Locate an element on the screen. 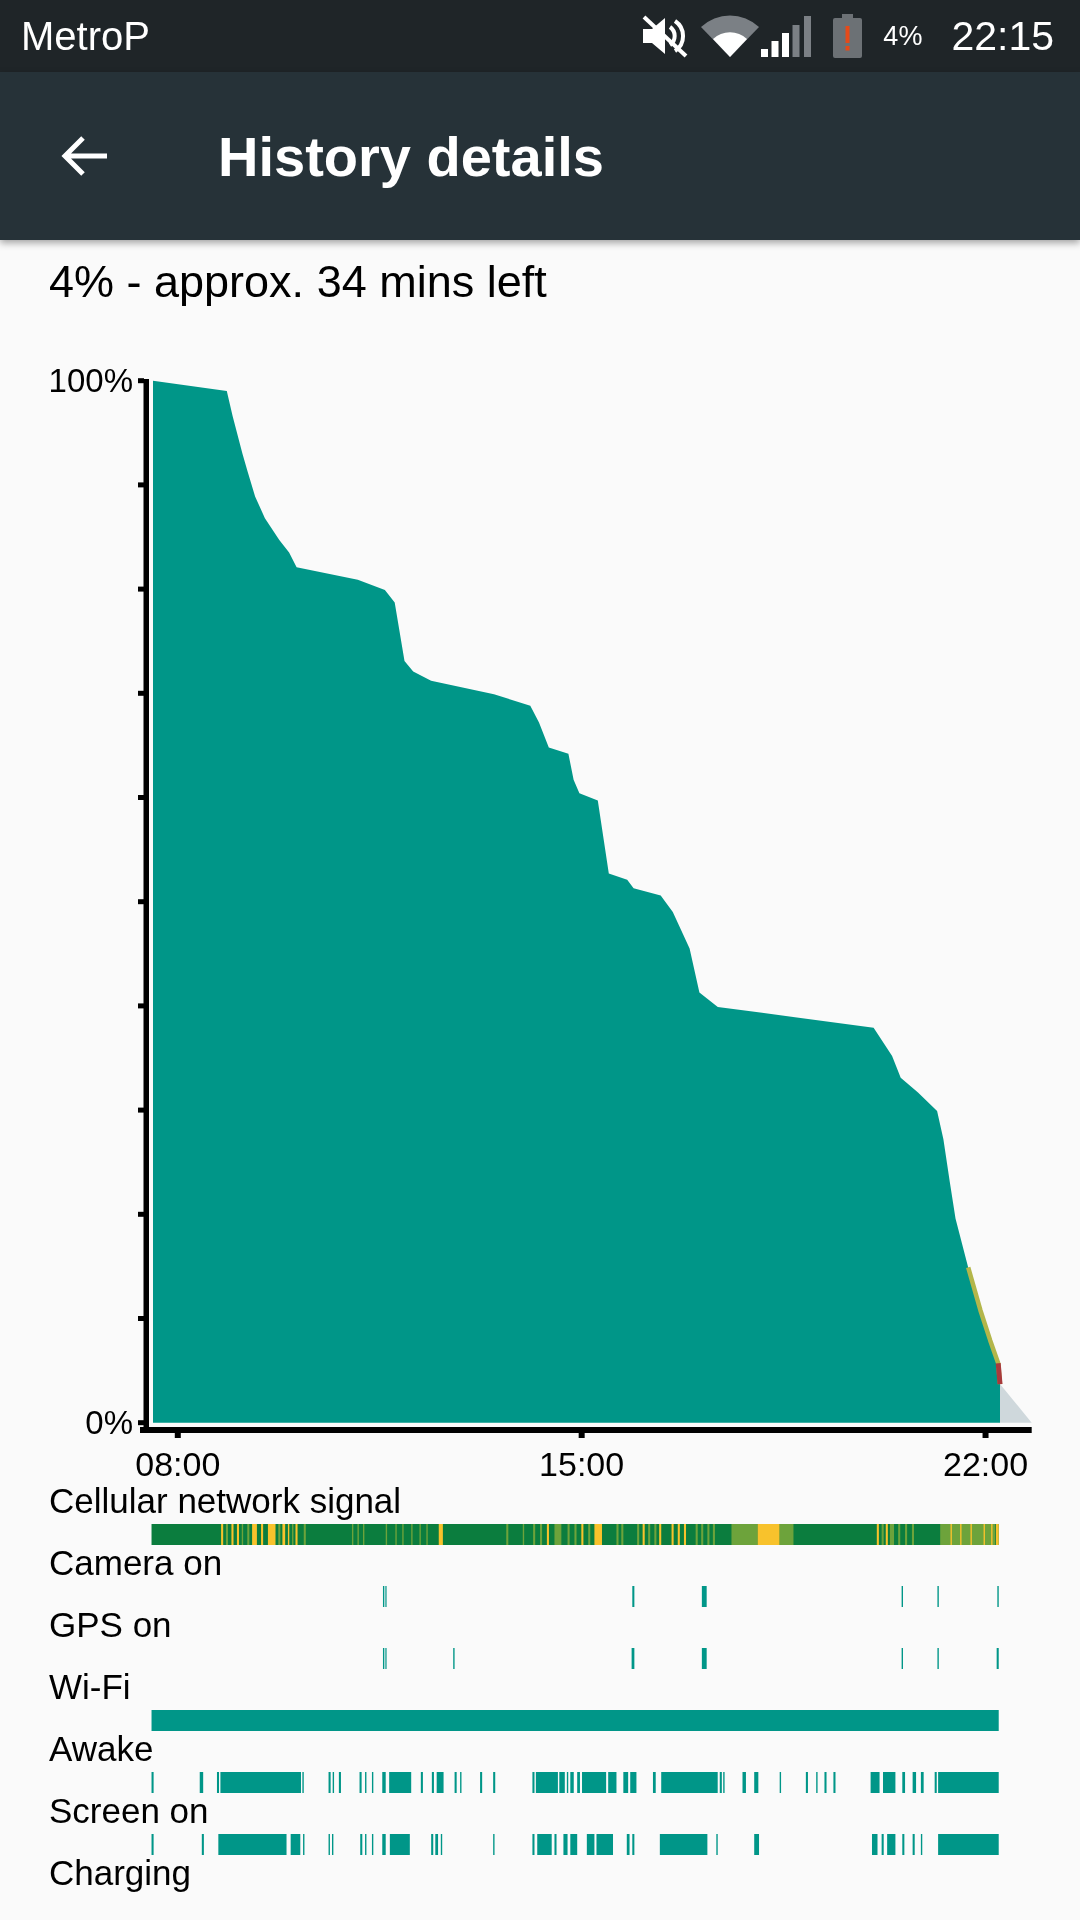 Image resolution: width=1080 pixels, height=1920 pixels. carrier-name: MetroP is located at coordinates (85, 36).